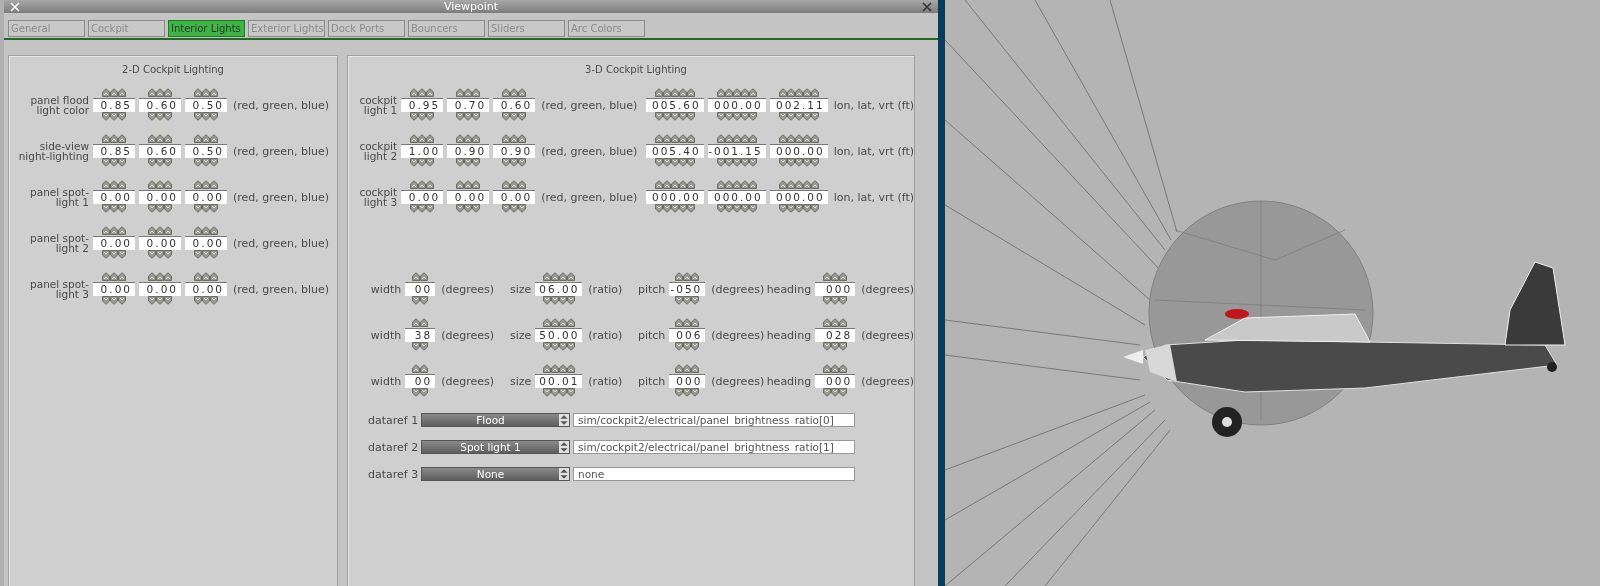  What do you see at coordinates (674, 105) in the screenshot?
I see `number-field: 005.60` at bounding box center [674, 105].